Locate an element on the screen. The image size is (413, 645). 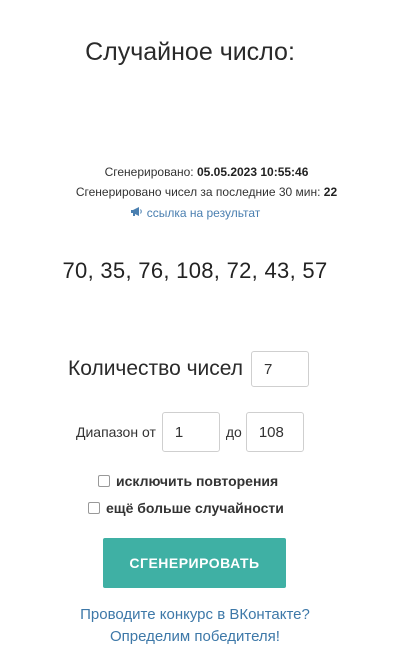
generated-value: 05.05.2023 10:55:46 is located at coordinates (252, 172).